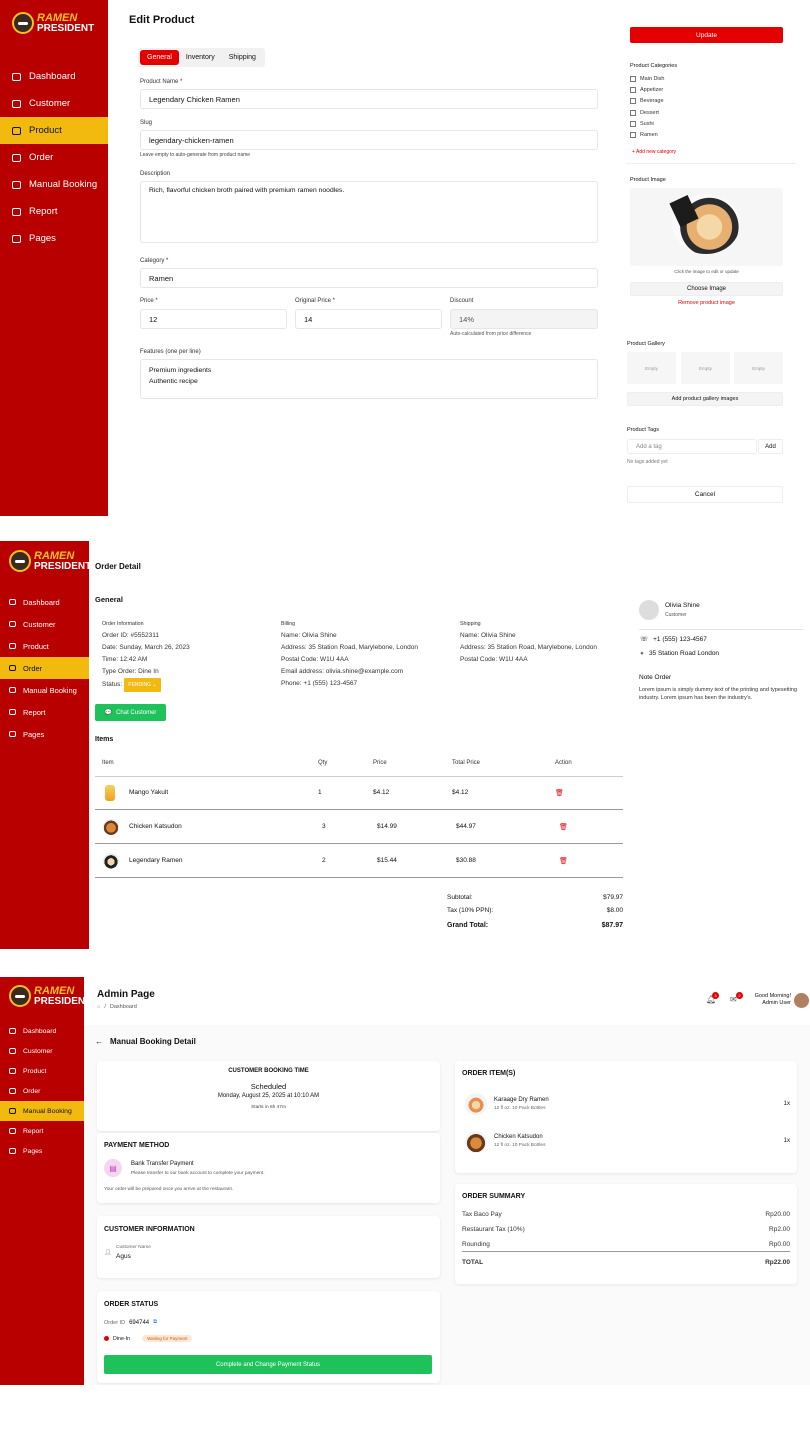 The width and height of the screenshot is (810, 1440). What do you see at coordinates (99, 1041) in the screenshot?
I see `back-arrow-icon: ←` at bounding box center [99, 1041].